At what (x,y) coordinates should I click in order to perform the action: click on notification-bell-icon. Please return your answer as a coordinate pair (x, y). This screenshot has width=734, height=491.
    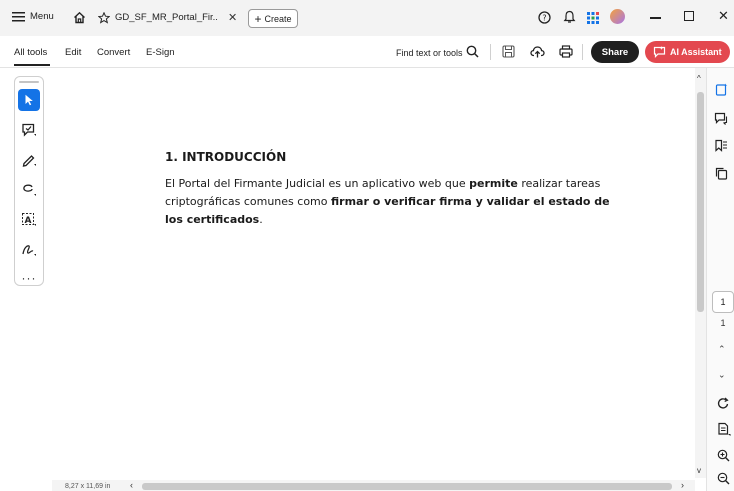
    Looking at the image, I should click on (569, 17).